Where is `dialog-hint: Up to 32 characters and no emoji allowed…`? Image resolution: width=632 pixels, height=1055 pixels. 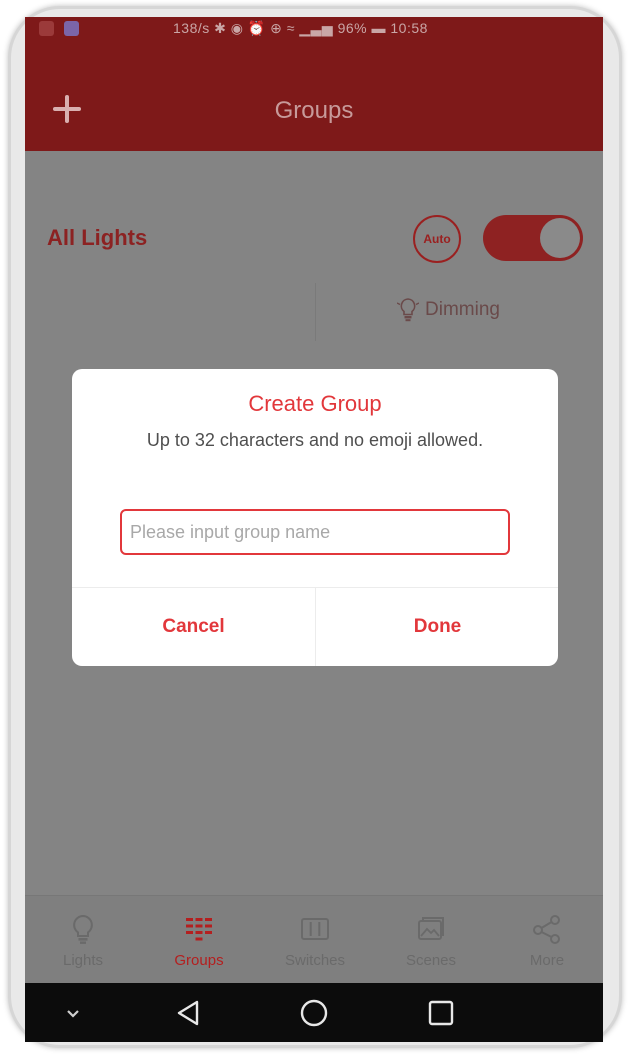
dialog-hint: Up to 32 characters and no emoji allowed… is located at coordinates (315, 440).